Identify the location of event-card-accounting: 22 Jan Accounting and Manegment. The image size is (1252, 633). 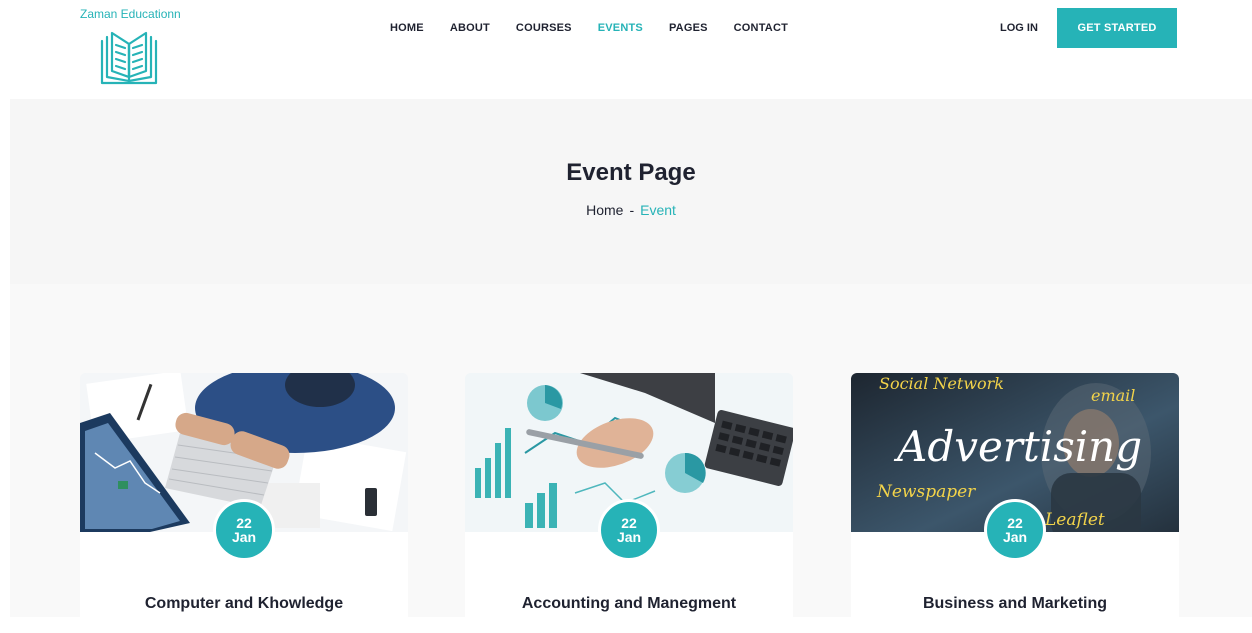
(629, 503).